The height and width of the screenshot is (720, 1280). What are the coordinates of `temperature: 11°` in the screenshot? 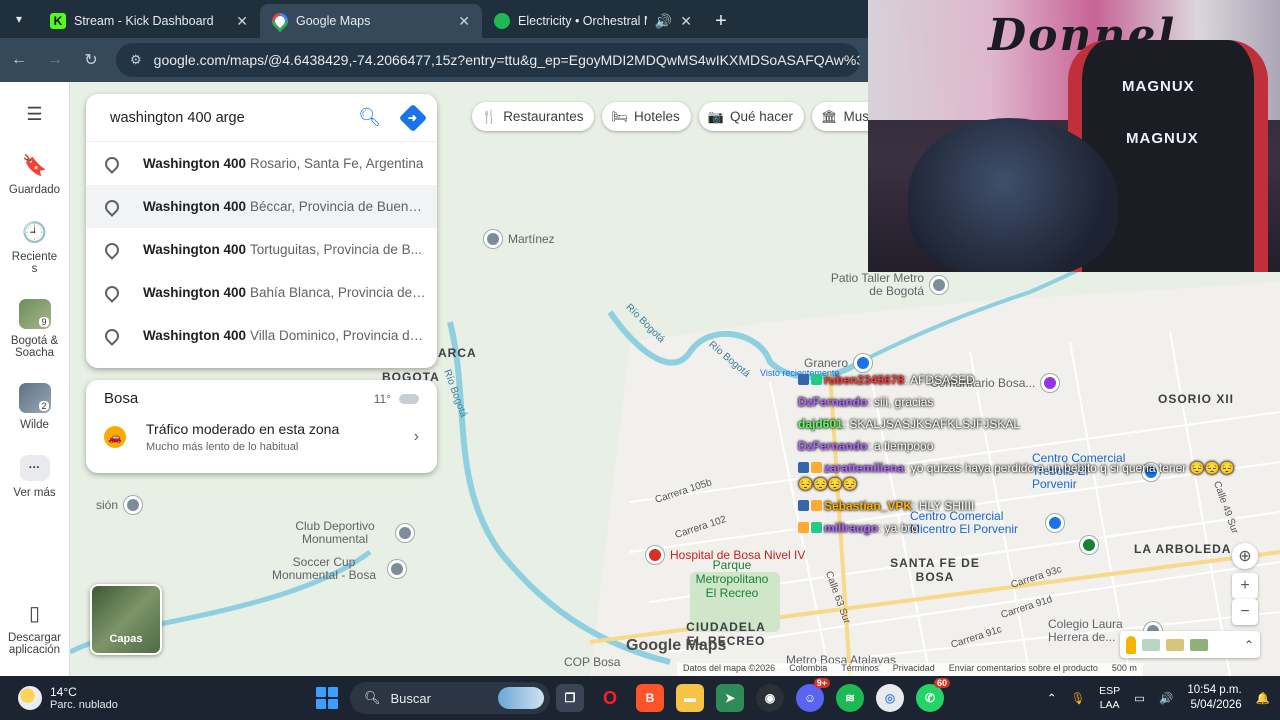 It's located at (382, 398).